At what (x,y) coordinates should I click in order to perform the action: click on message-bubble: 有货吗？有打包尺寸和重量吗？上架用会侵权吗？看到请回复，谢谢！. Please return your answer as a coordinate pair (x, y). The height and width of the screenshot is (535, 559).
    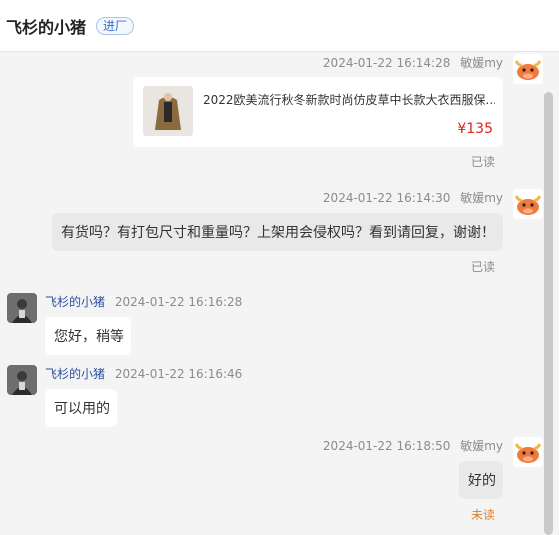
    Looking at the image, I should click on (277, 232).